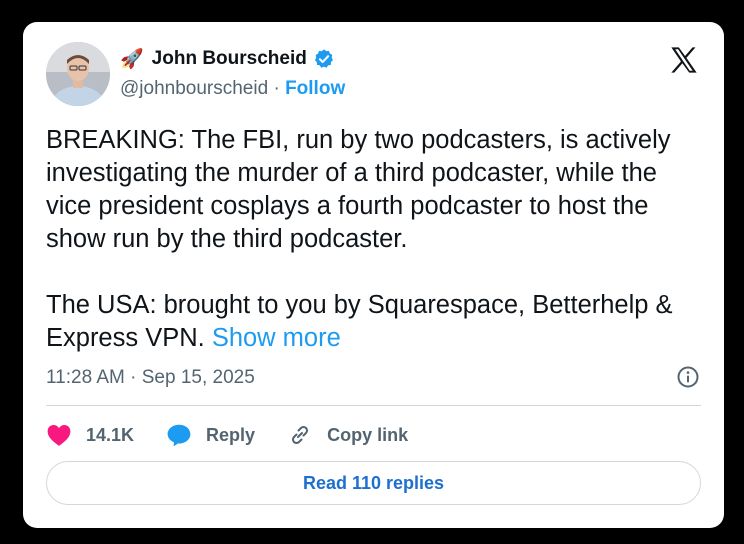 Image resolution: width=744 pixels, height=544 pixels. Describe the element at coordinates (231, 434) in the screenshot. I see `reply-label: Reply` at that location.